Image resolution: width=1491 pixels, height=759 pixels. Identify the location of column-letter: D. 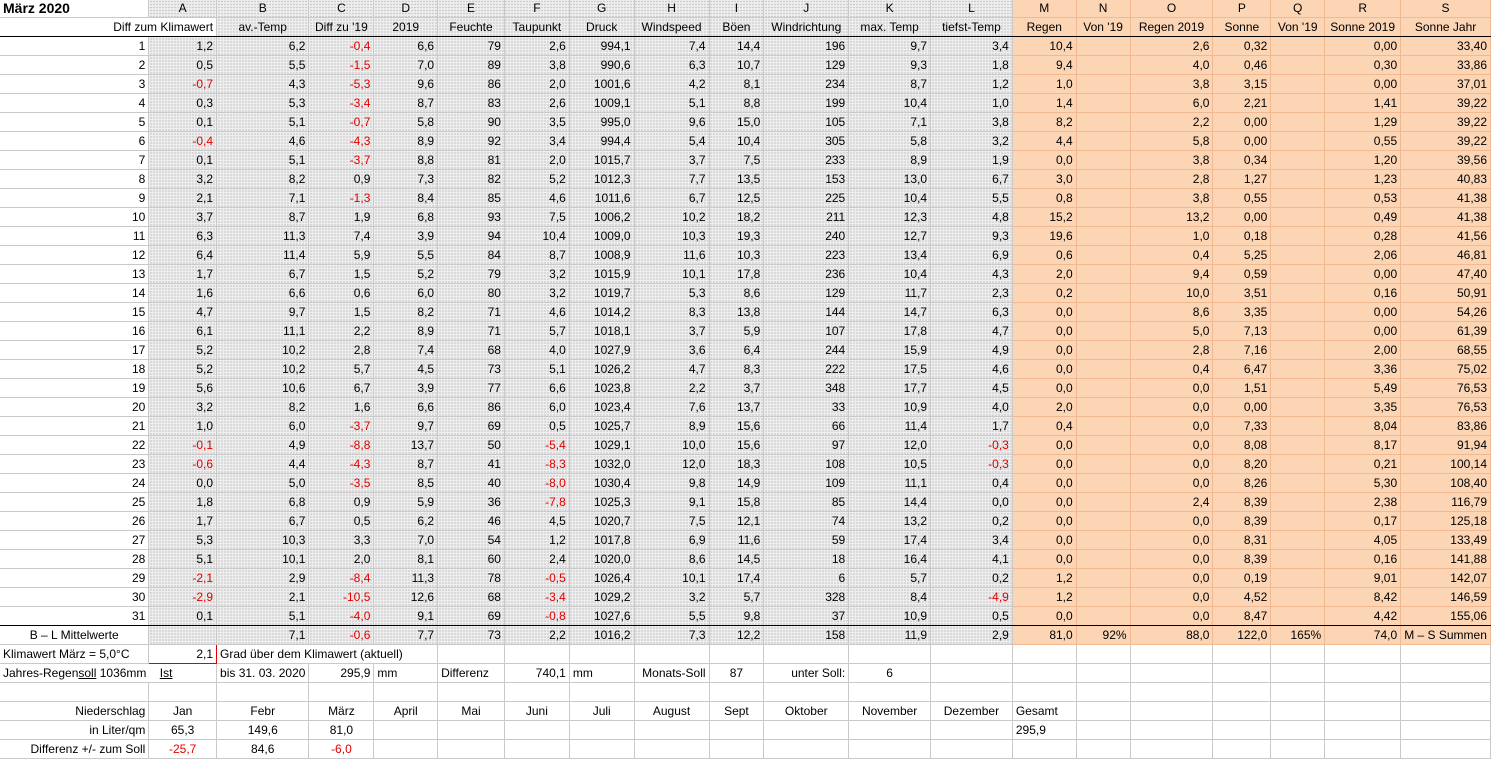
(406, 9).